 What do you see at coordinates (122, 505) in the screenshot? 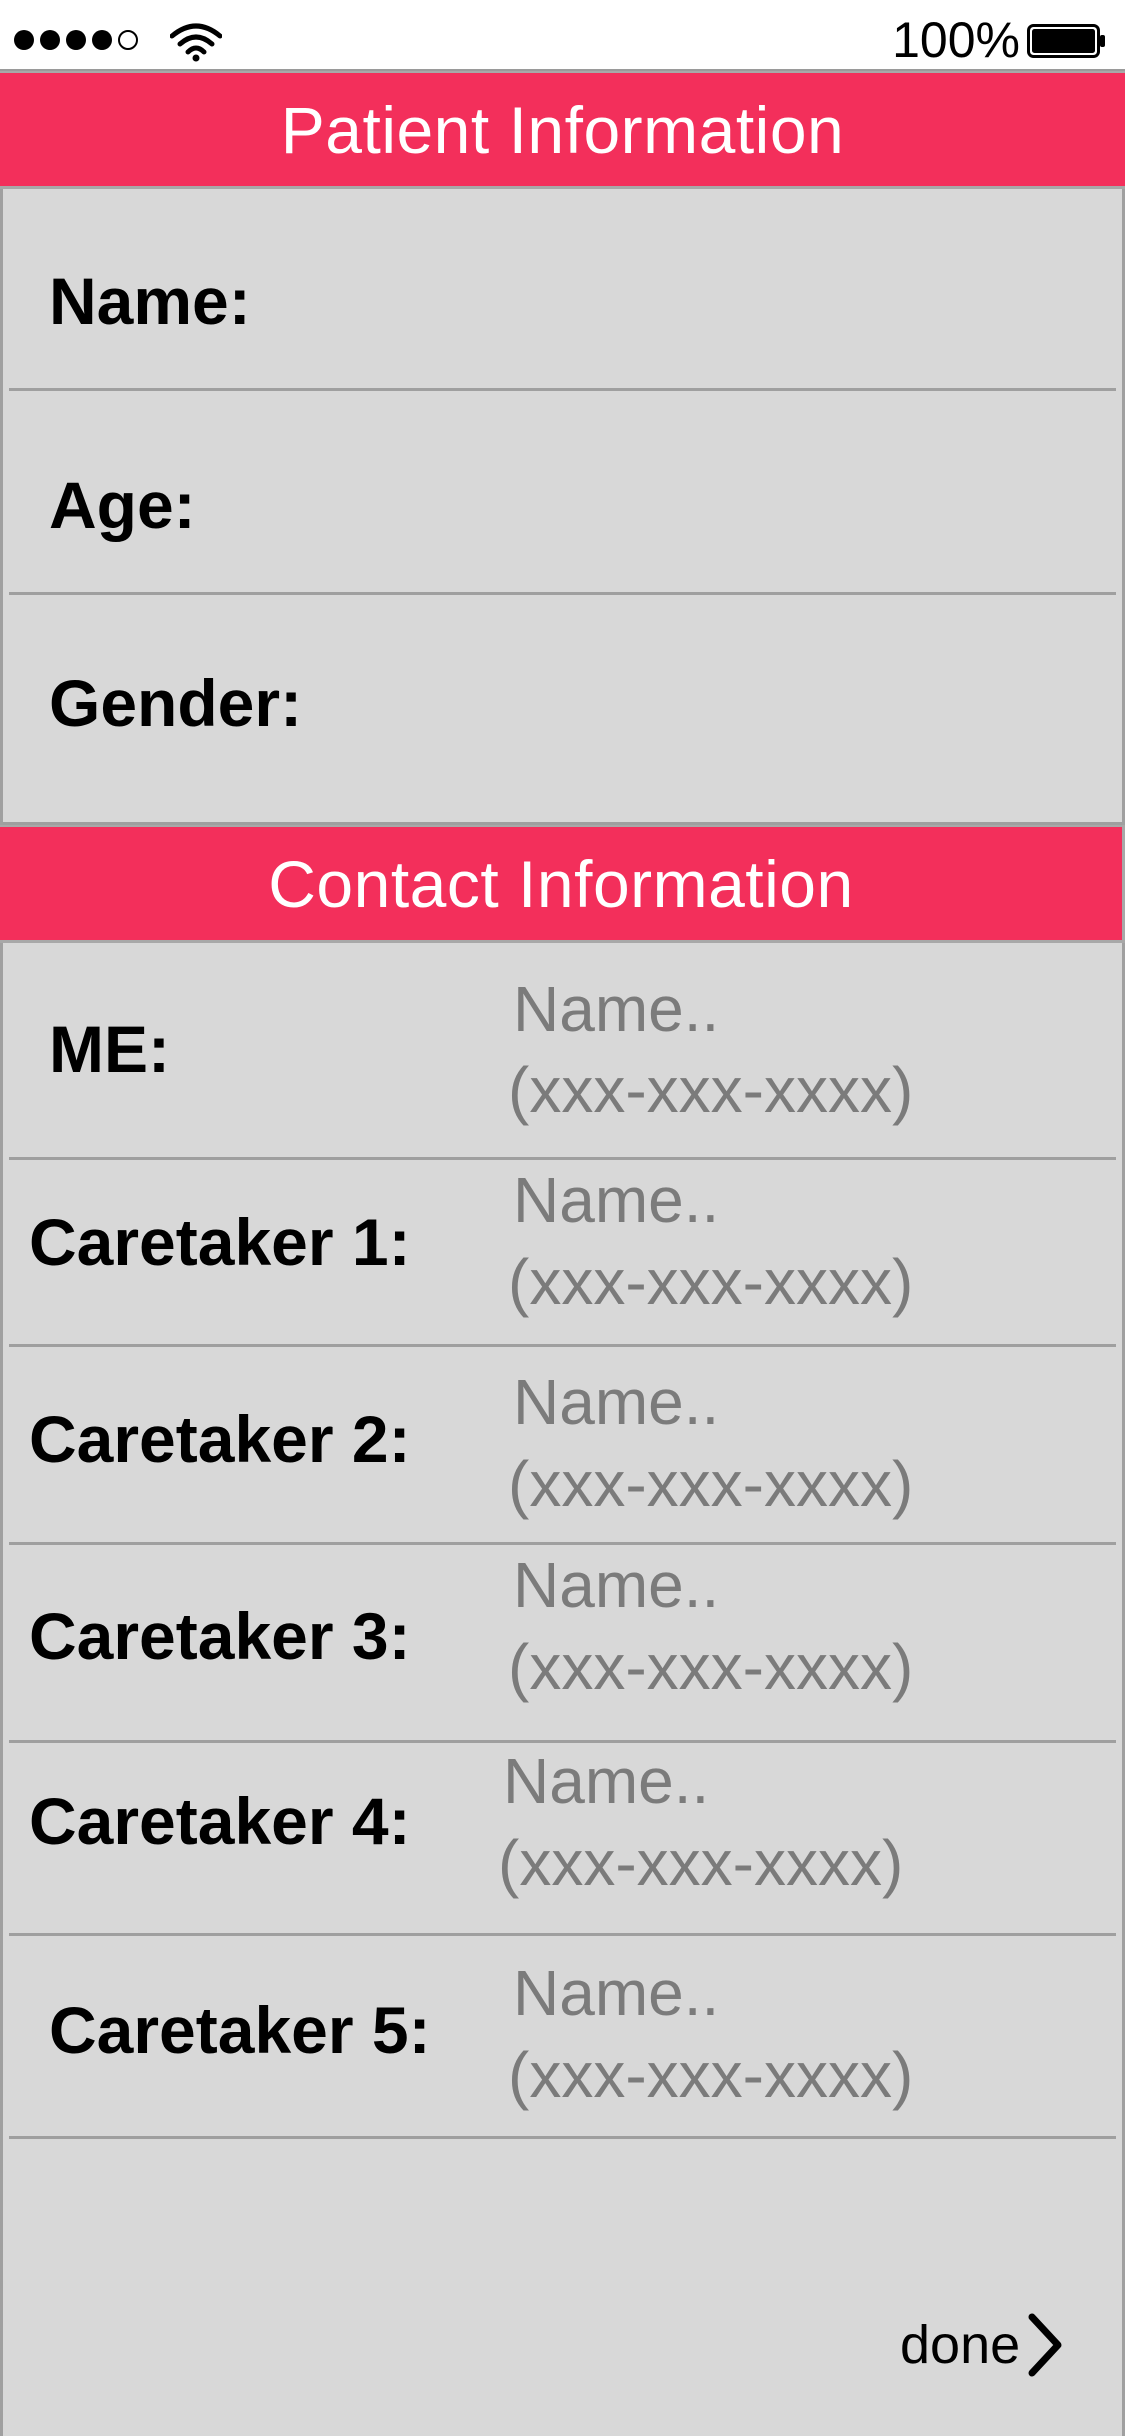
I see `age-label: Age:` at bounding box center [122, 505].